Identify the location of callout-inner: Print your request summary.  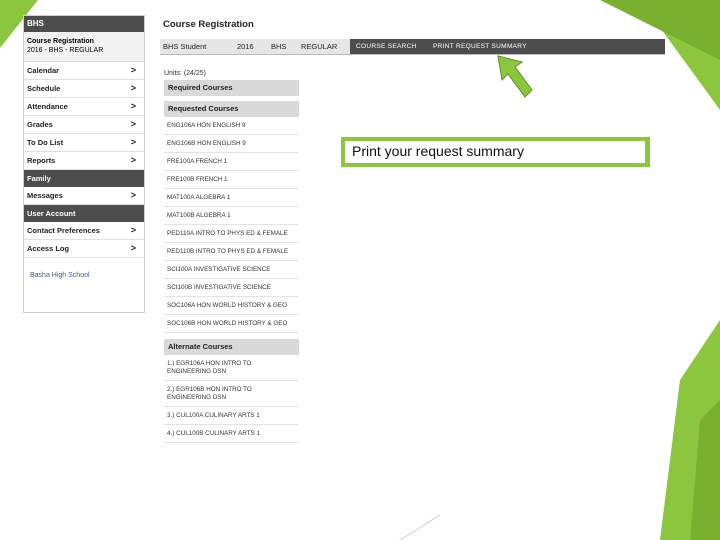
(495, 152).